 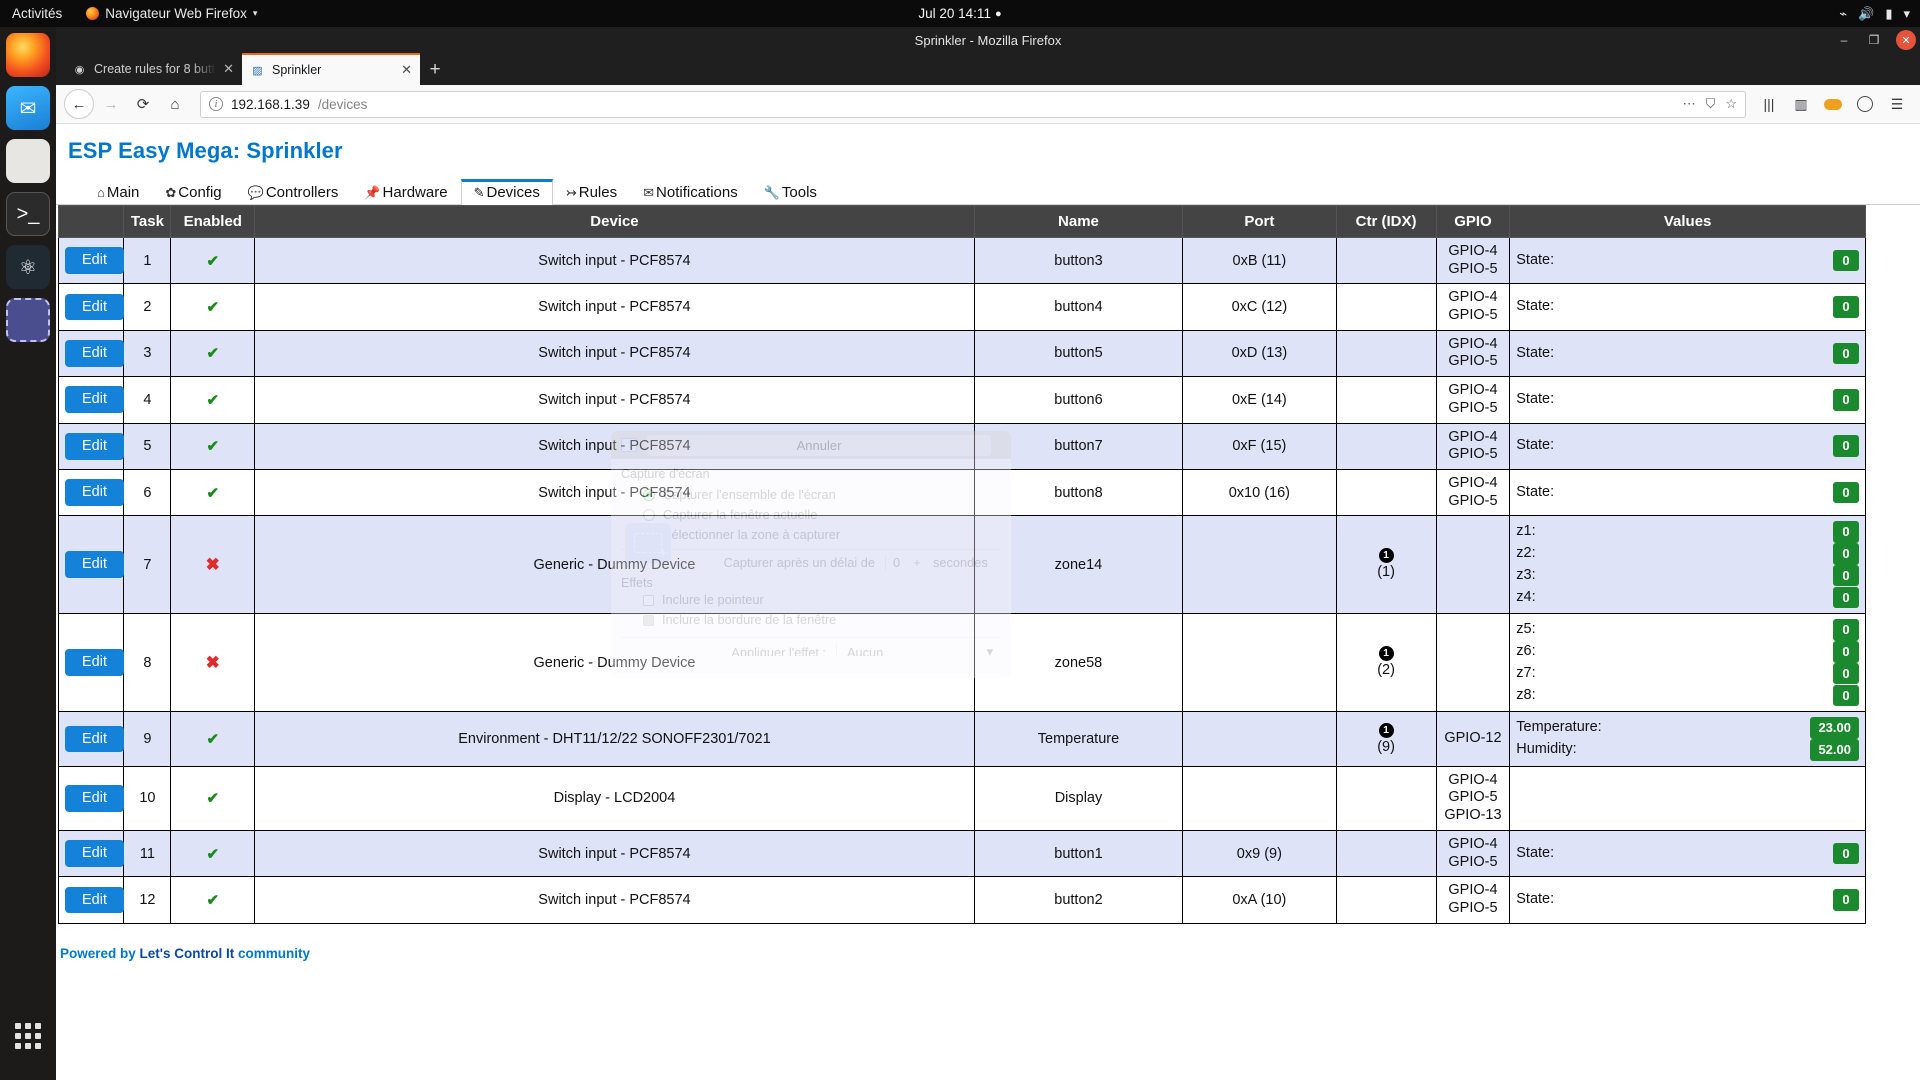 What do you see at coordinates (1078, 353) in the screenshot?
I see `cell-name: button5` at bounding box center [1078, 353].